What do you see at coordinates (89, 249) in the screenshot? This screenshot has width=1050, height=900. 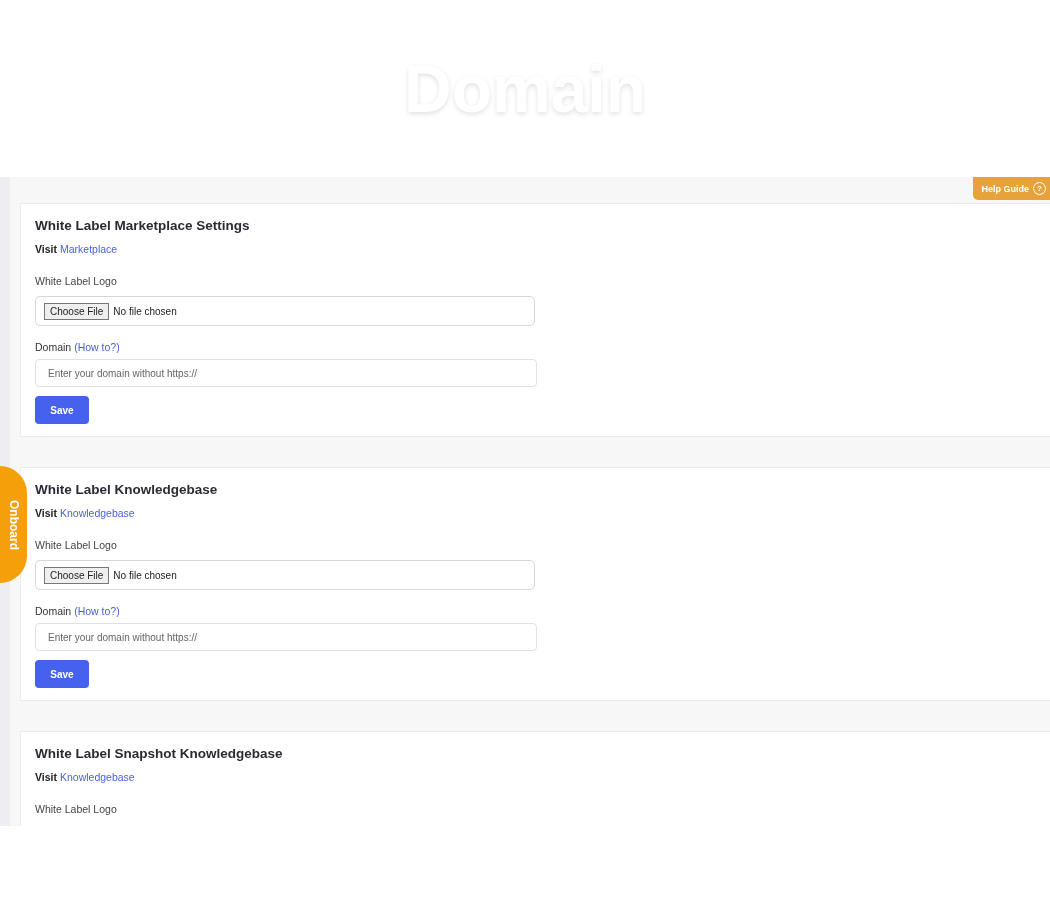 I see `visit-link: Marketplace` at bounding box center [89, 249].